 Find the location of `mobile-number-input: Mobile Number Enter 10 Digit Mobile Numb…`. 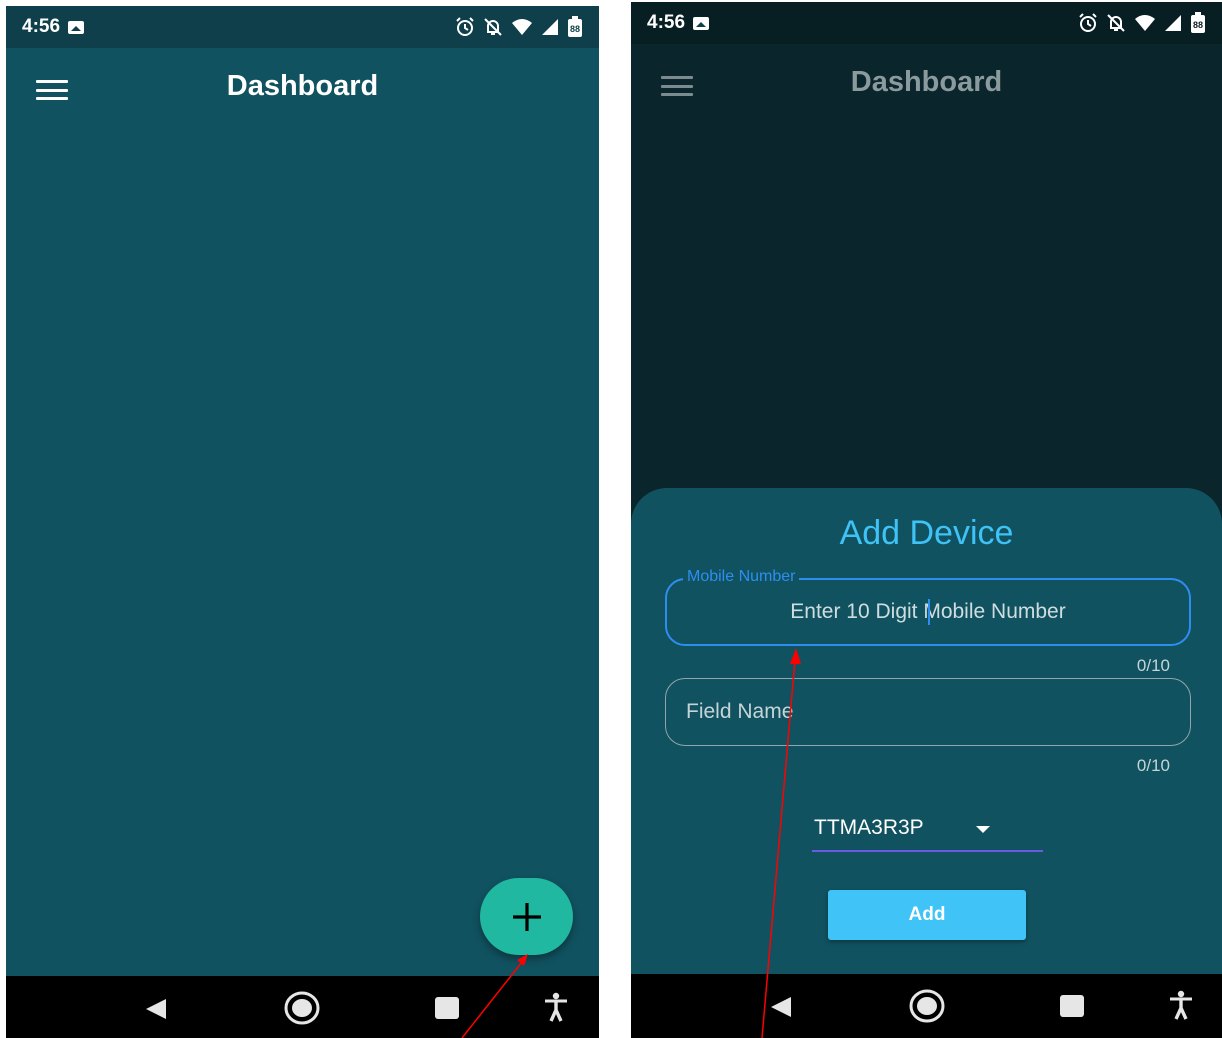

mobile-number-input: Mobile Number Enter 10 Digit Mobile Numb… is located at coordinates (928, 607).